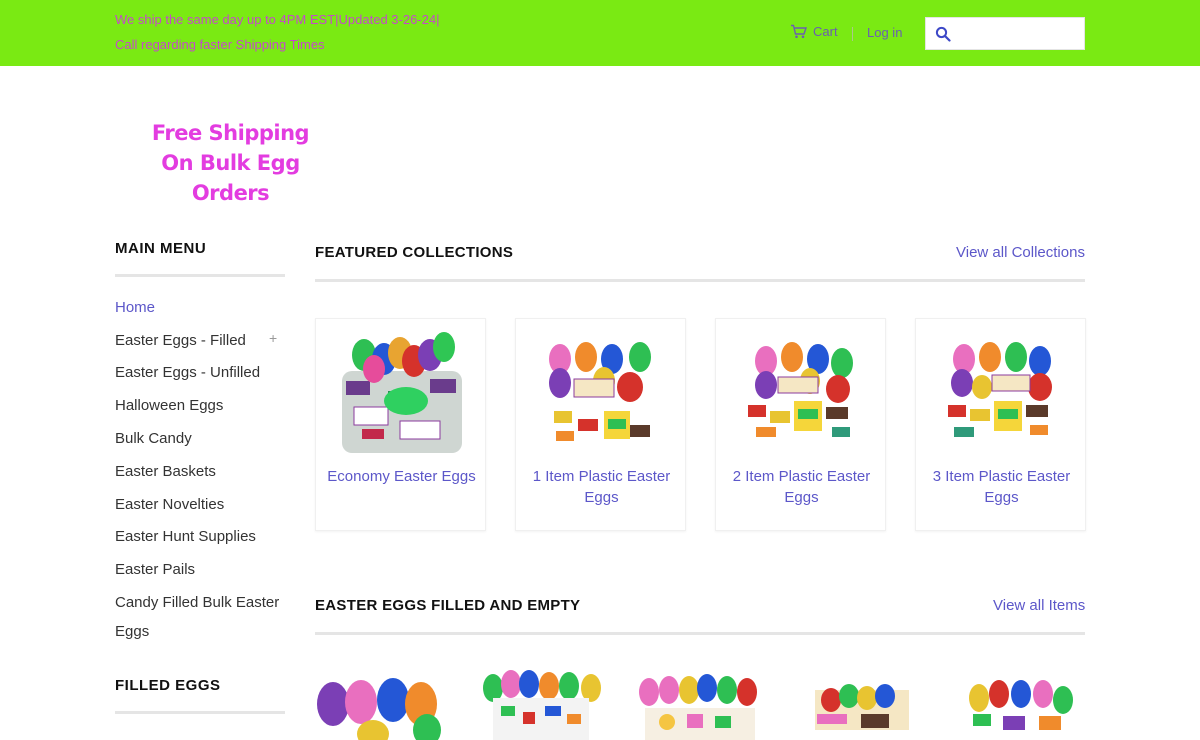 The width and height of the screenshot is (1200, 740). I want to click on sidebar-item-easter-eggs-filled: Easter Eggs - Filled, so click(200, 340).